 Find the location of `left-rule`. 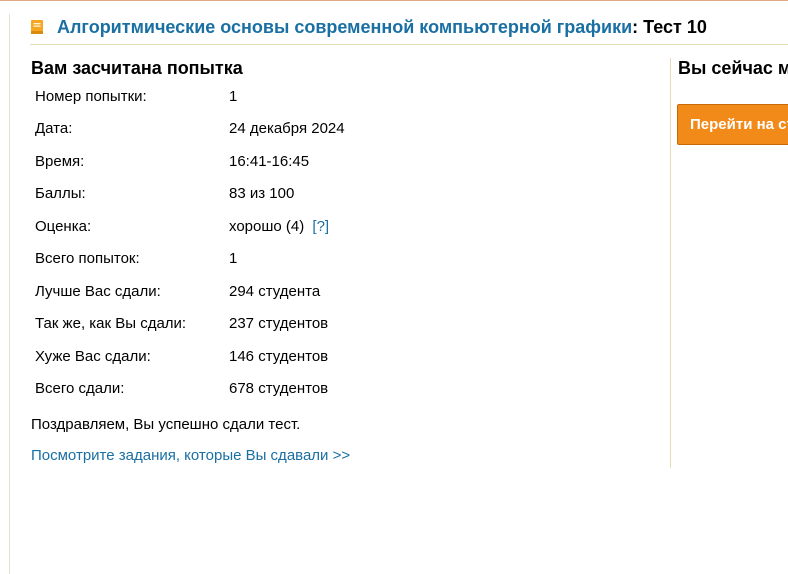

left-rule is located at coordinates (9, 294).